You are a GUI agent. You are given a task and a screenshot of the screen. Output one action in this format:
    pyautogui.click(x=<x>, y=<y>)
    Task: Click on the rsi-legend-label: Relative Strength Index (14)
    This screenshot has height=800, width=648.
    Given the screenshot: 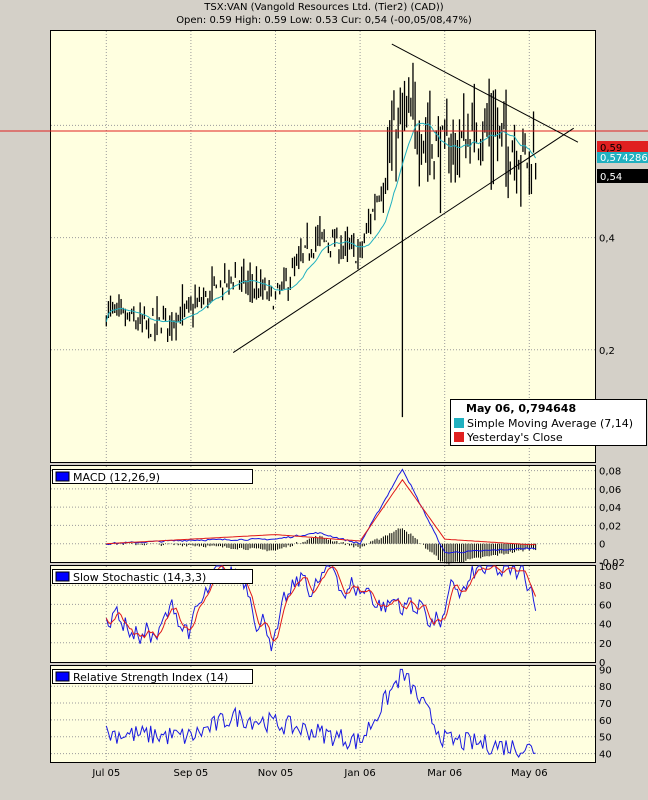 What is the action you would take?
    pyautogui.click(x=150, y=677)
    